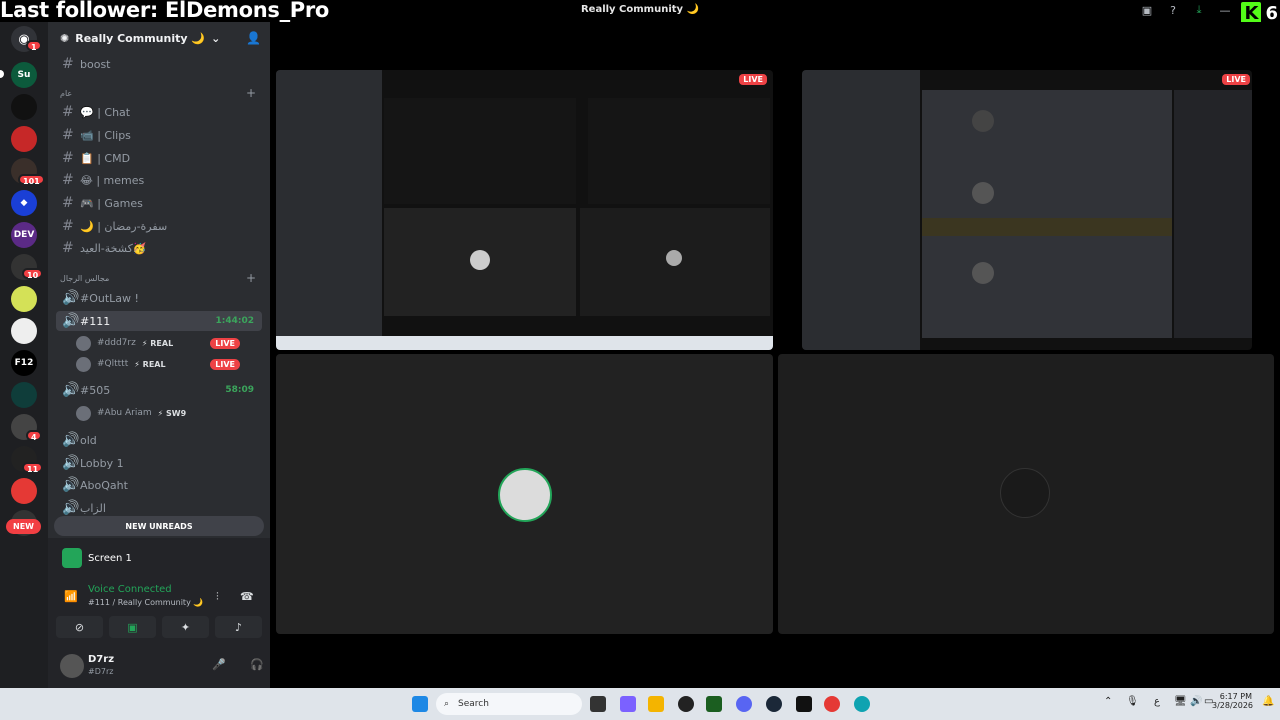 Image resolution: width=1280 pixels, height=720 pixels. What do you see at coordinates (185, 627) in the screenshot?
I see `activities-button: ✦` at bounding box center [185, 627].